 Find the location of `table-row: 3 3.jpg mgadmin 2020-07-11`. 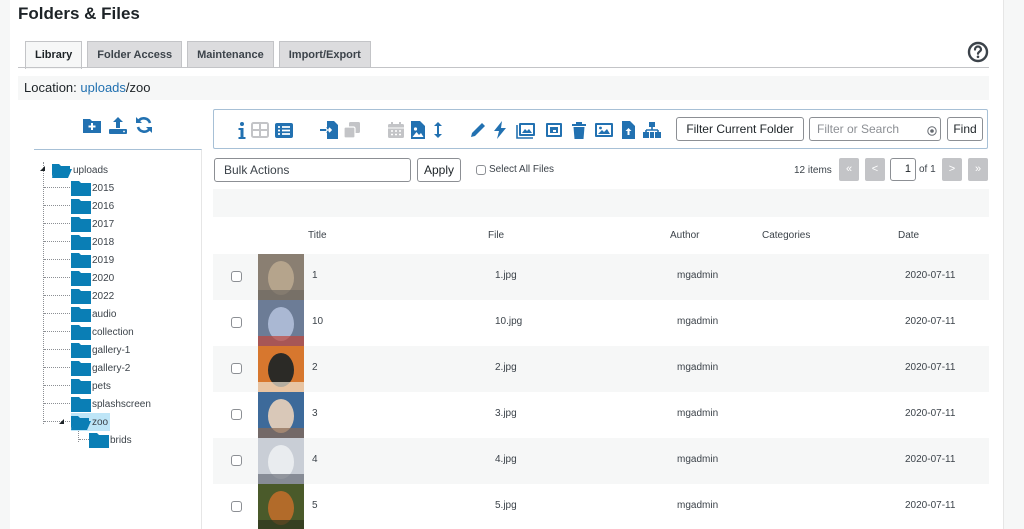

table-row: 3 3.jpg mgadmin 2020-07-11 is located at coordinates (601, 415).